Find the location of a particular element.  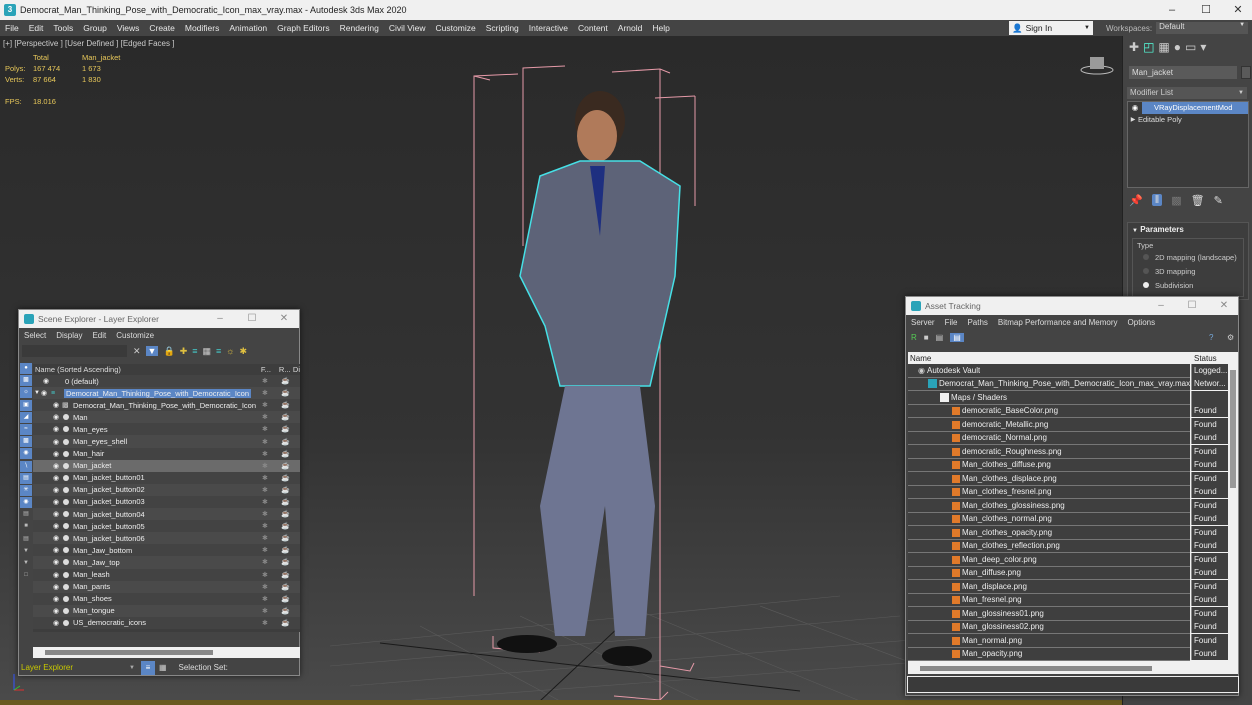

refresh-icon: R is located at coordinates (914, 337).